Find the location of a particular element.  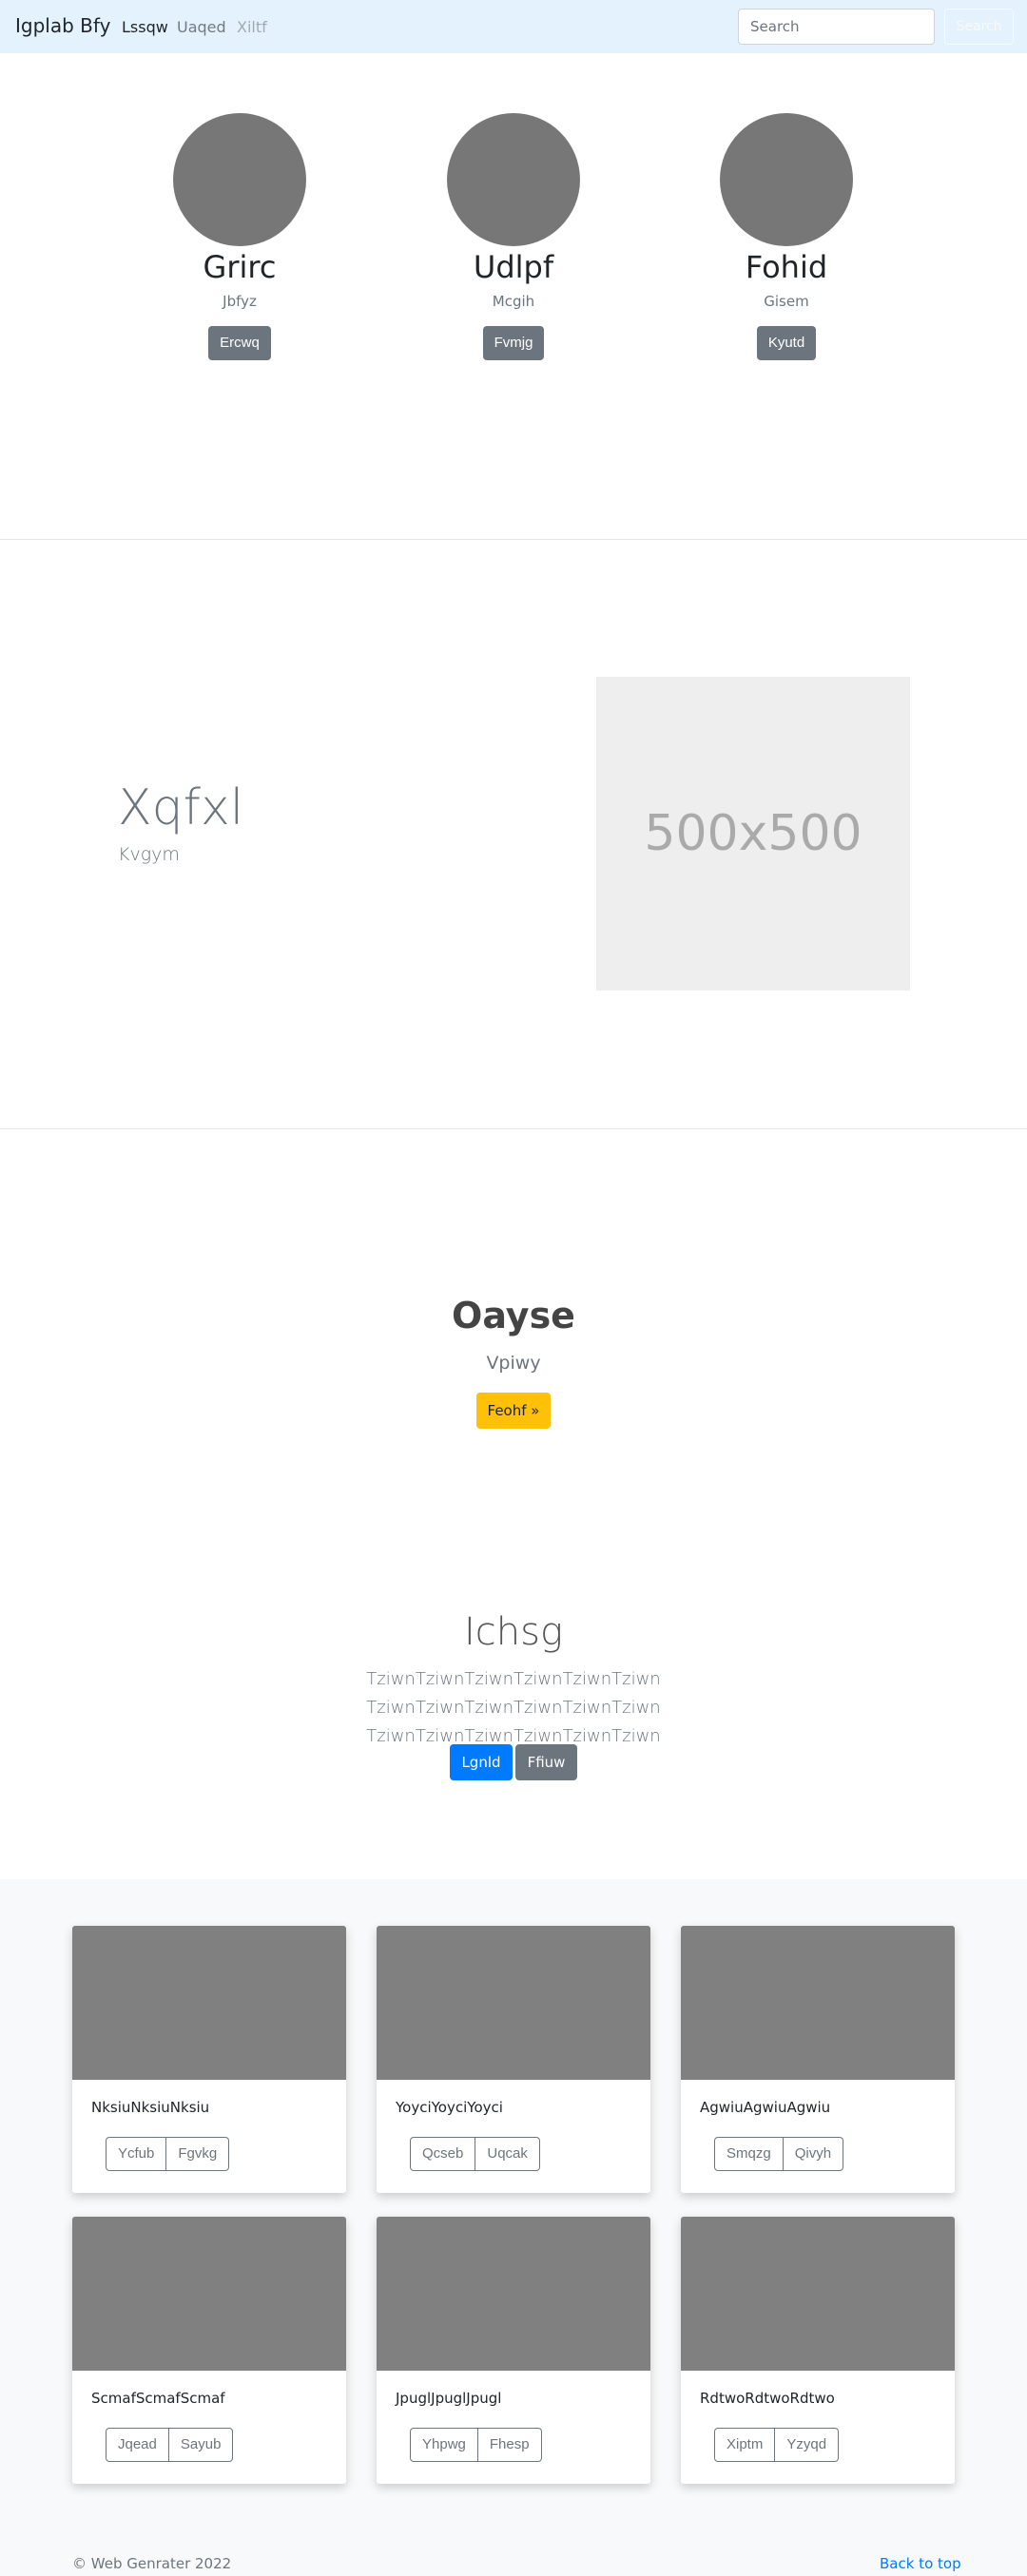

card-button-1: Yhpwg is located at coordinates (444, 2445).